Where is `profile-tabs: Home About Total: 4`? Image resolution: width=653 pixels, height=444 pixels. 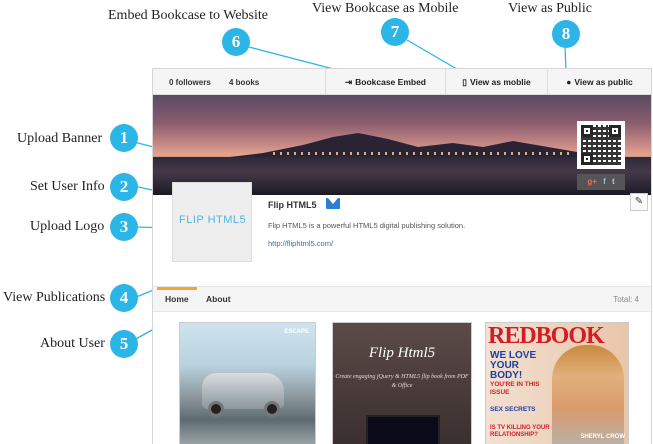 profile-tabs: Home About Total: 4 is located at coordinates (402, 299).